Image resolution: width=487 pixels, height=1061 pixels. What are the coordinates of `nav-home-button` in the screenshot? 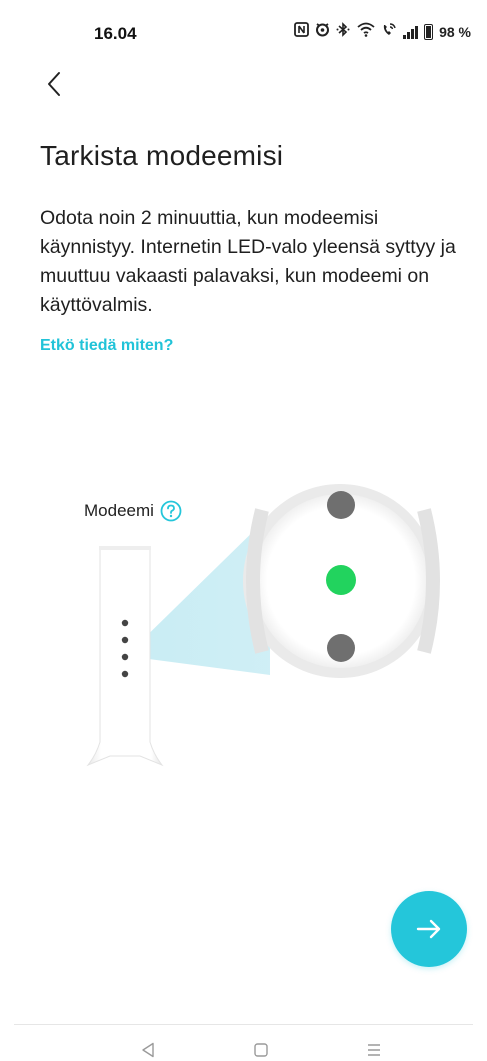 It's located at (261, 1050).